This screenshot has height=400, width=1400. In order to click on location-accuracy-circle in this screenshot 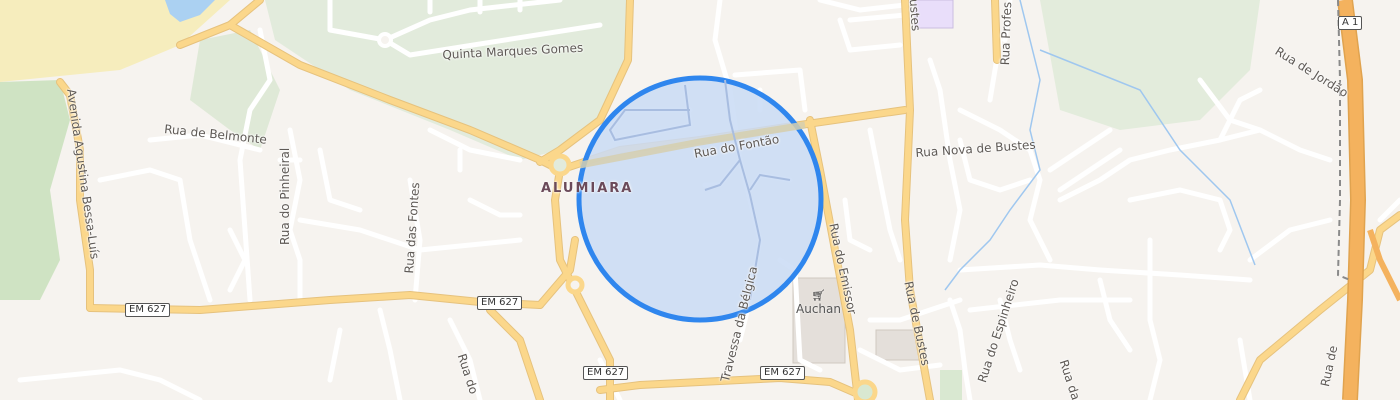, I will do `click(700, 199)`.